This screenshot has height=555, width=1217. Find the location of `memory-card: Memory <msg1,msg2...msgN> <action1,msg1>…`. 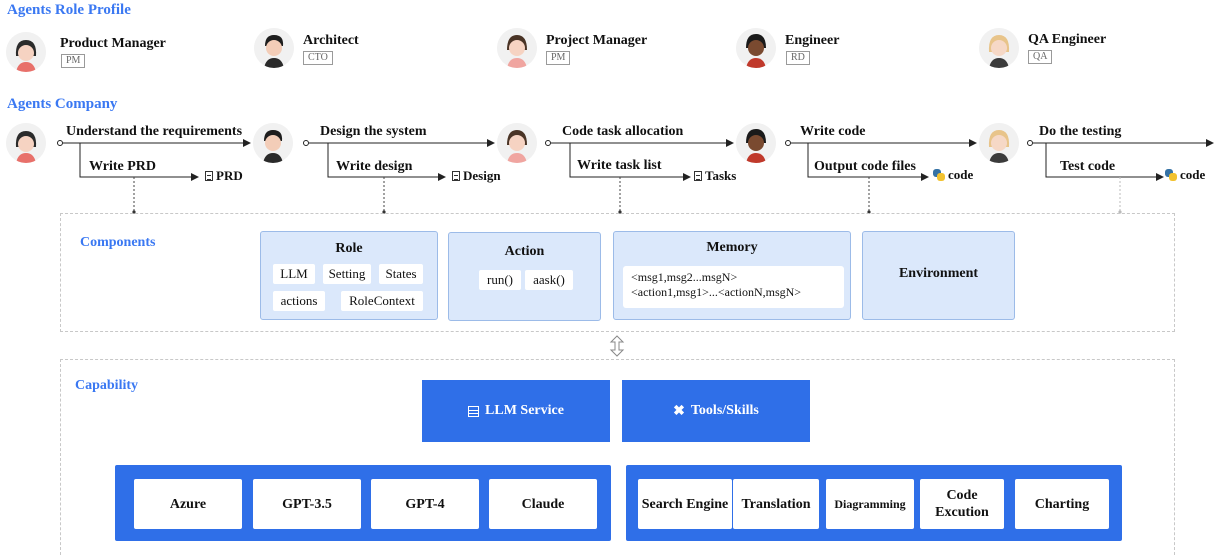

memory-card: Memory <msg1,msg2...msgN> <action1,msg1>… is located at coordinates (732, 275).